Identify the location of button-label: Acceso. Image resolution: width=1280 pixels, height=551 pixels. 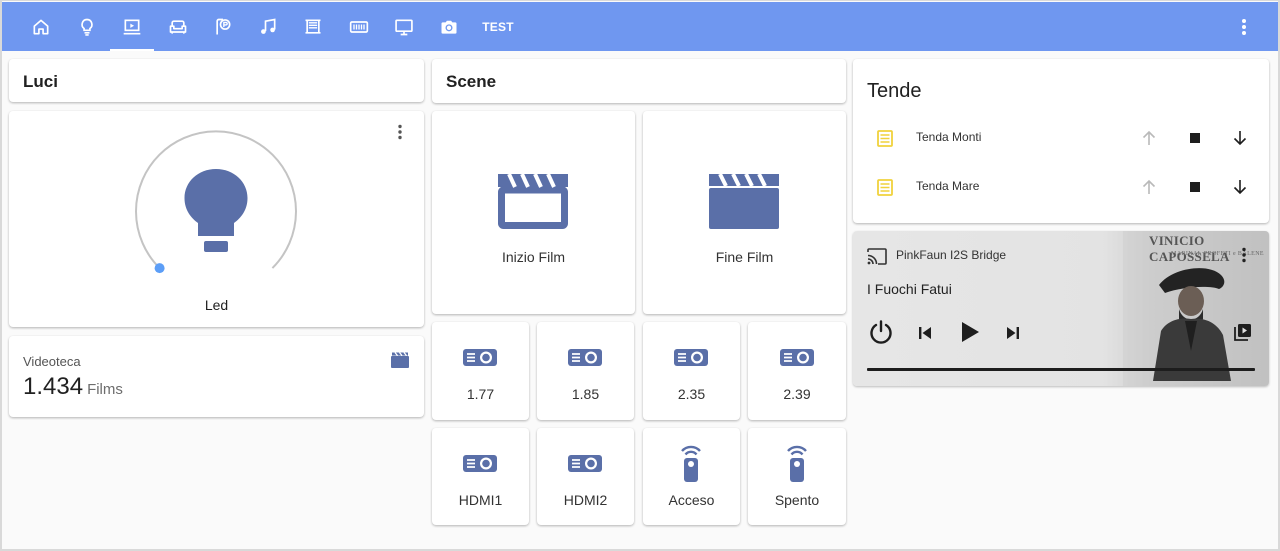
(691, 500).